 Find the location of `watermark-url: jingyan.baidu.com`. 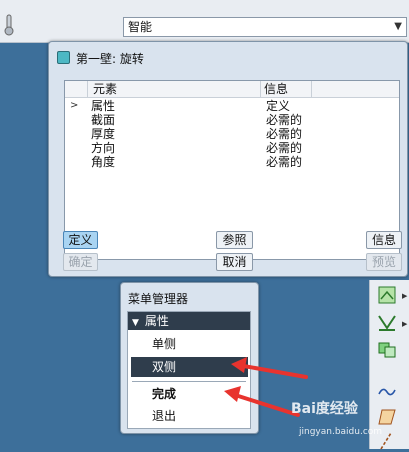

watermark-url: jingyan.baidu.com is located at coordinates (341, 432).